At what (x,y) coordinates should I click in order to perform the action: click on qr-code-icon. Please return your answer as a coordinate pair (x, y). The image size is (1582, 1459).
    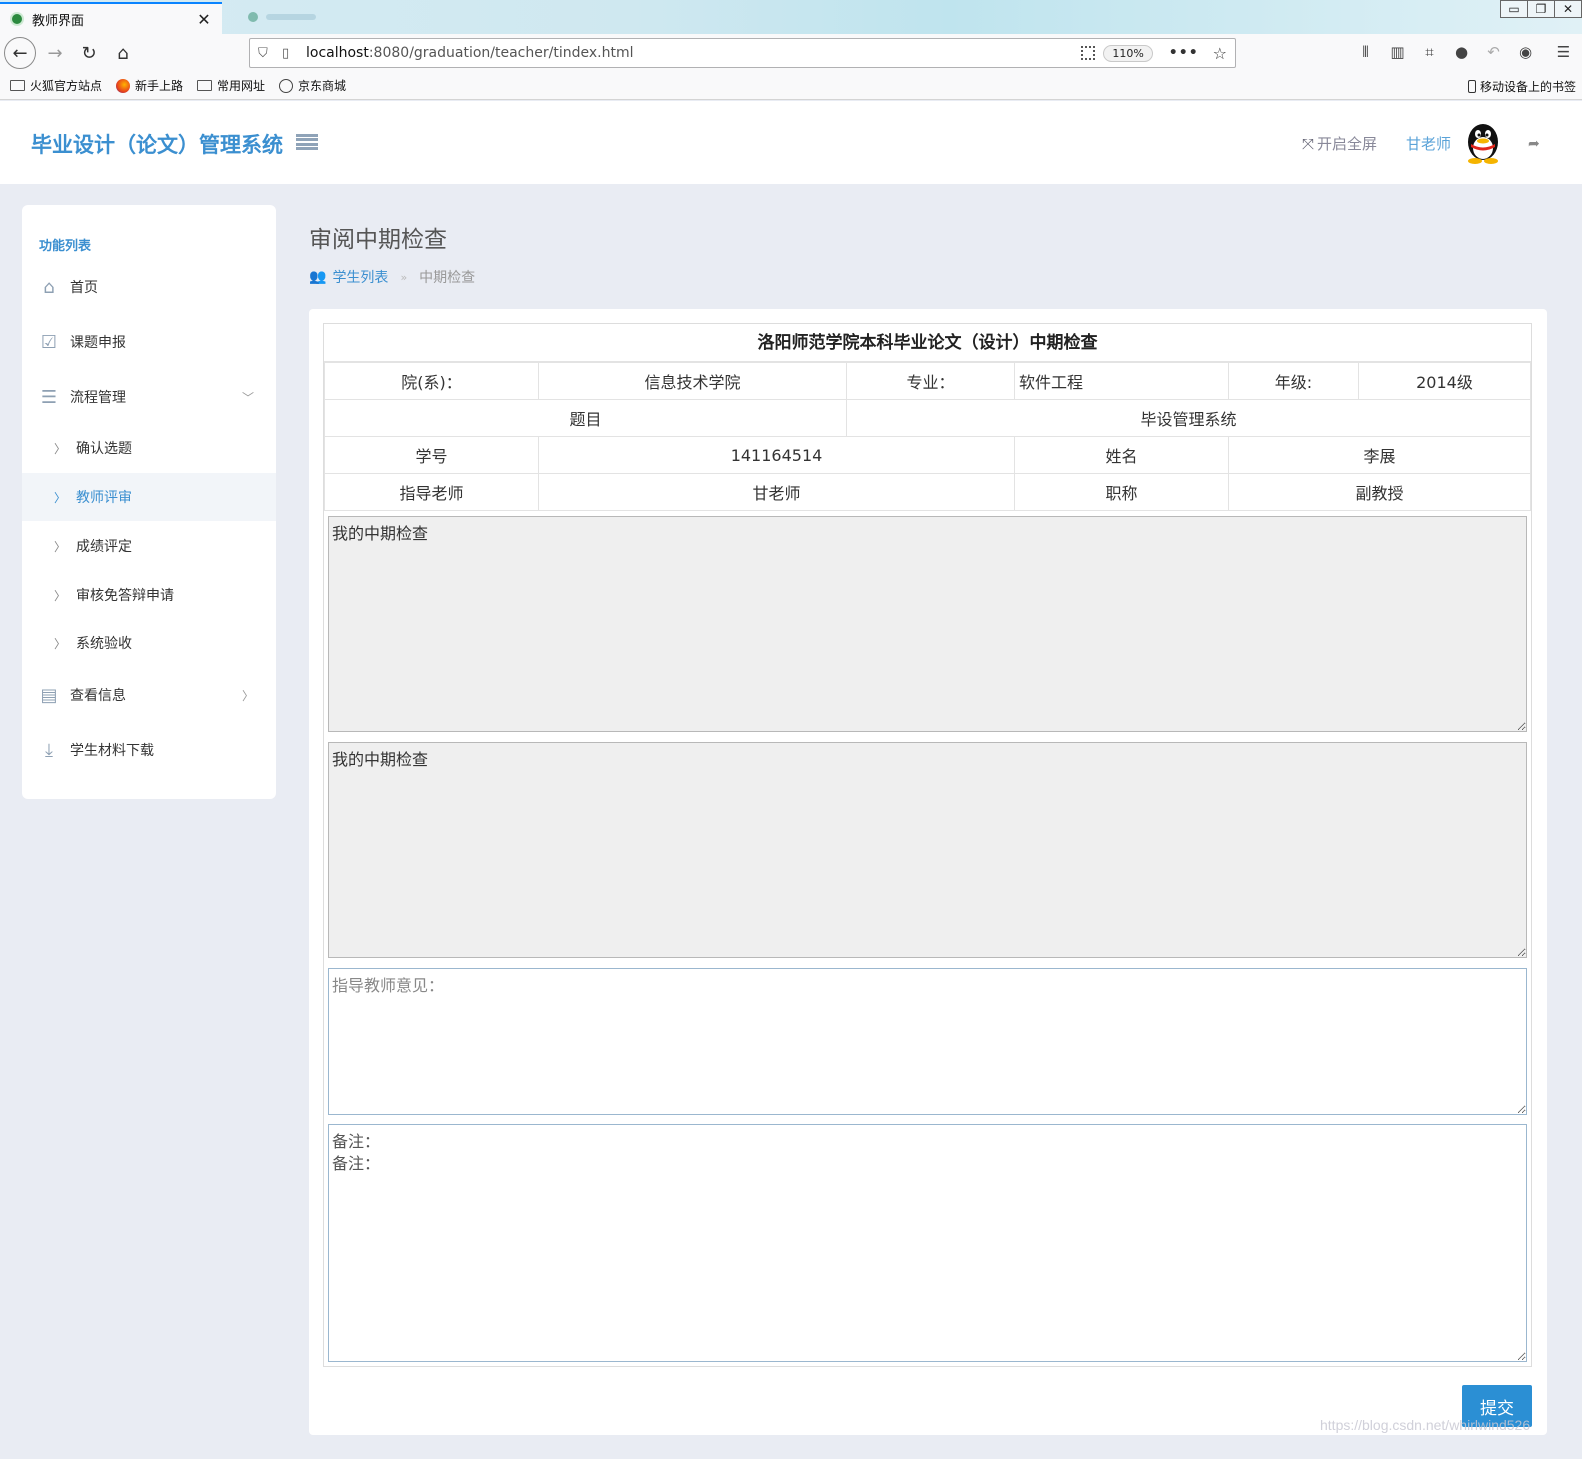
    Looking at the image, I should click on (1088, 53).